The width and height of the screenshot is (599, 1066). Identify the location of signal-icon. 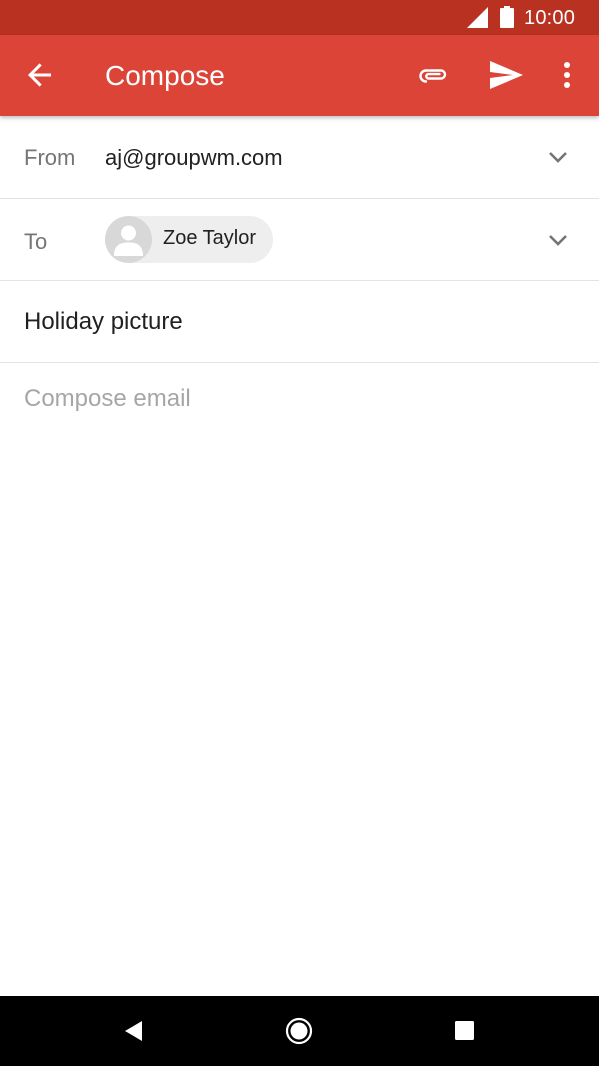
(477, 17).